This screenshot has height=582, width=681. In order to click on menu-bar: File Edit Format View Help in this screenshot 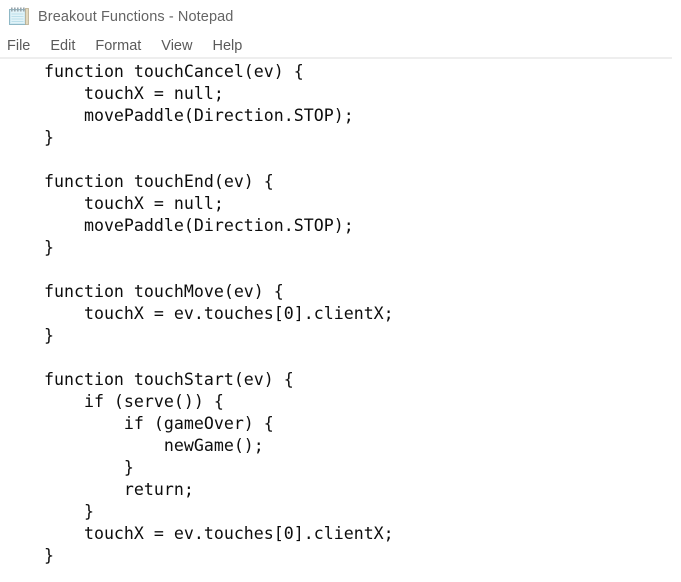, I will do `click(340, 45)`.